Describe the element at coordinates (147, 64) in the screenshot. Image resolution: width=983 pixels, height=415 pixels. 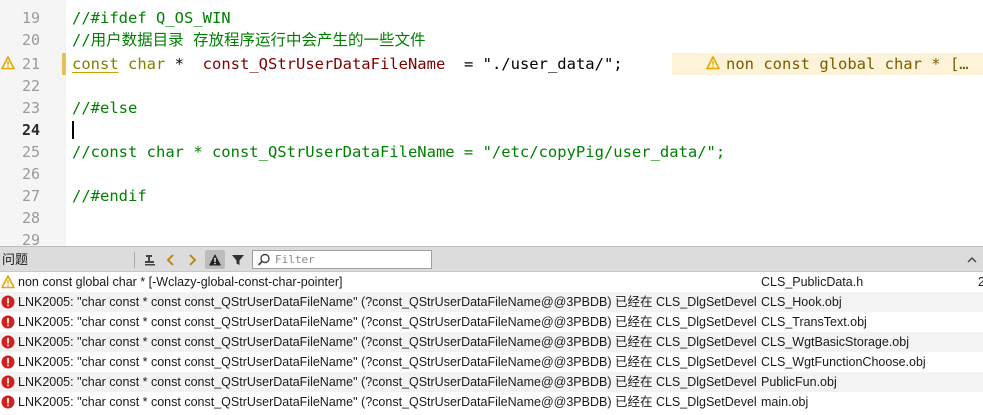
I see `type-char: char` at that location.